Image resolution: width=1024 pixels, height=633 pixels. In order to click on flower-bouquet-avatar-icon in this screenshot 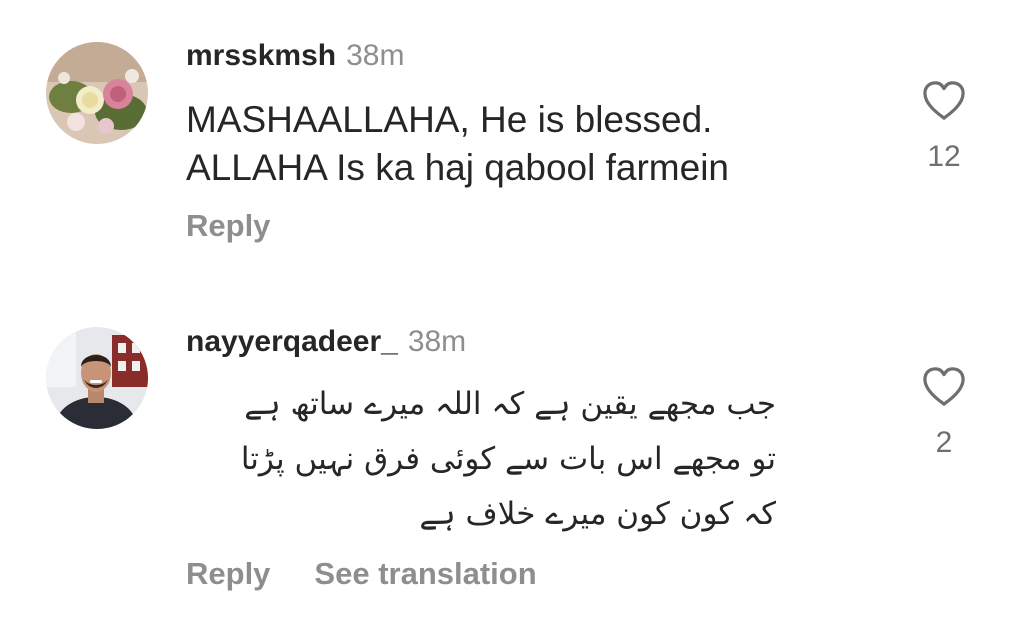, I will do `click(97, 93)`.